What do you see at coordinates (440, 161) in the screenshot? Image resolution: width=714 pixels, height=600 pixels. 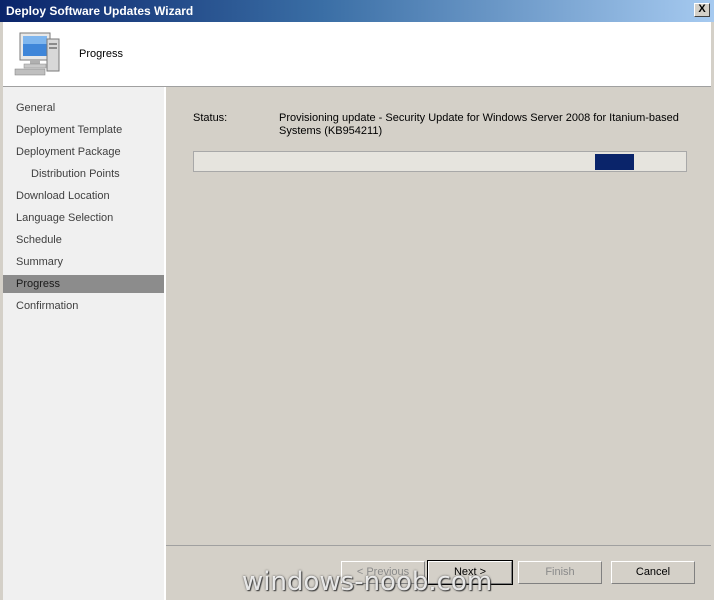 I see `progress-bar` at bounding box center [440, 161].